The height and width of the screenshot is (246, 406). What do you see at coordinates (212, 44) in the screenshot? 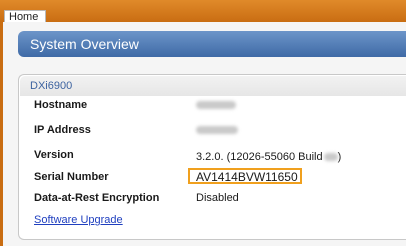
I see `panel-title: System Overview` at bounding box center [212, 44].